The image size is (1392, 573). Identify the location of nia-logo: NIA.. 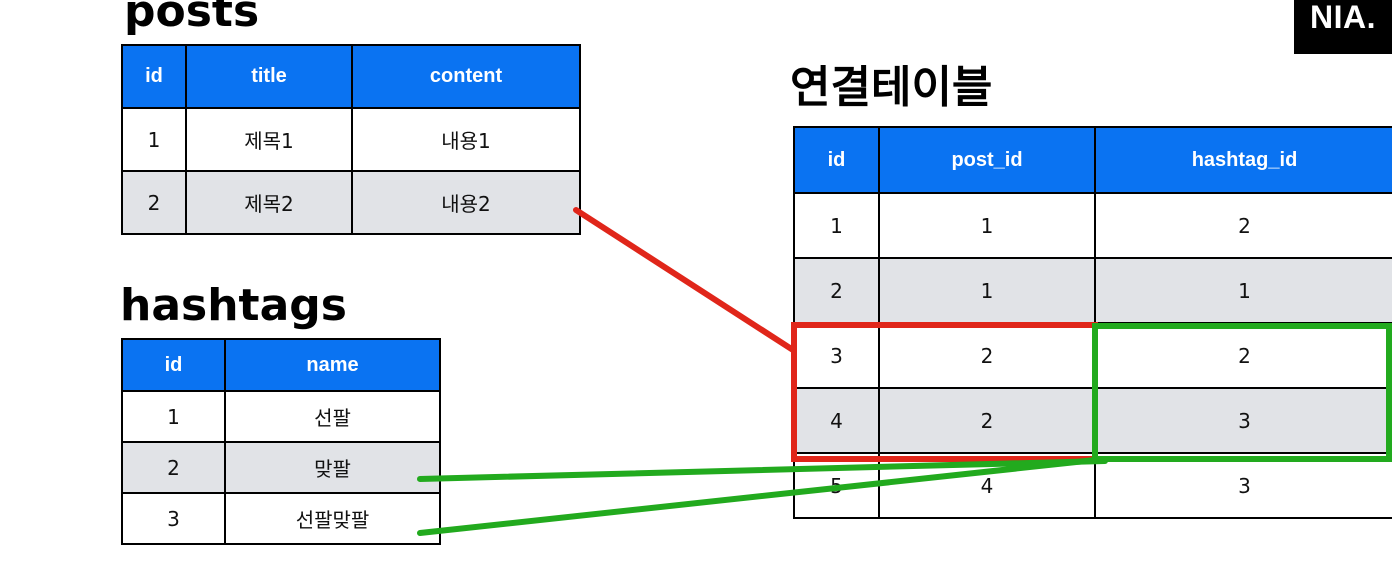
(1343, 27).